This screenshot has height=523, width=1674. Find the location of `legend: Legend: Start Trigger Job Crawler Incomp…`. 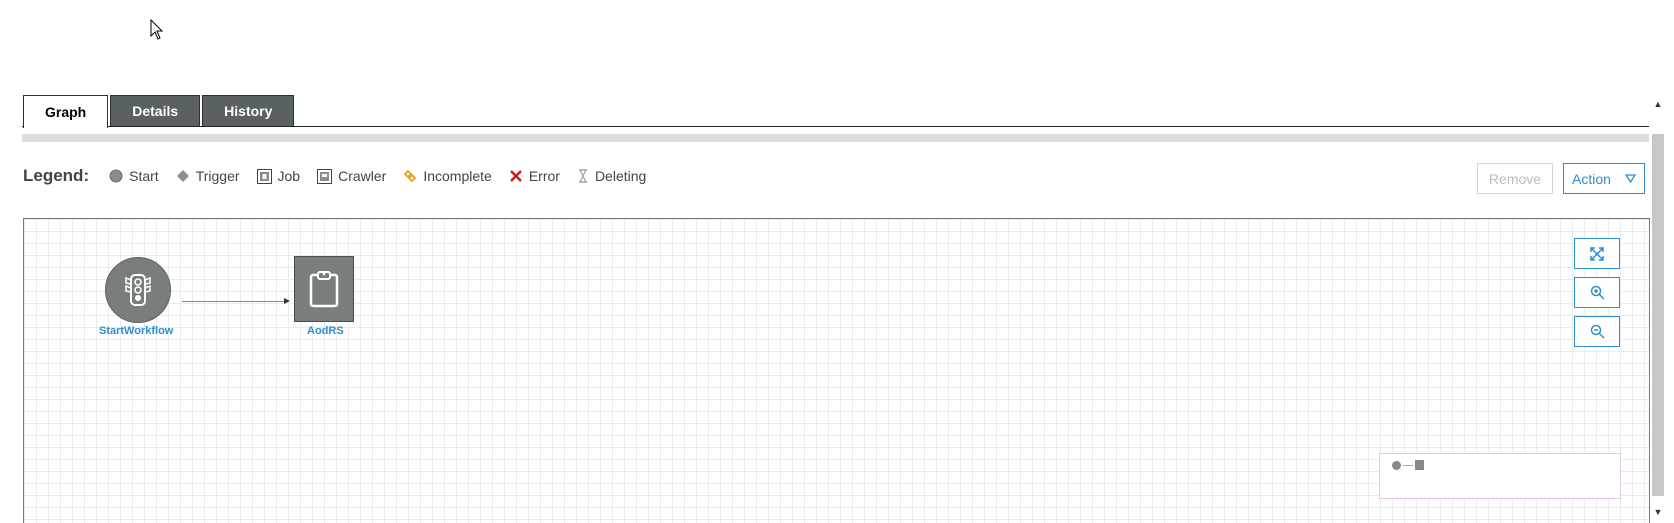

legend: Legend: Start Trigger Job Crawler Incomp… is located at coordinates (343, 176).